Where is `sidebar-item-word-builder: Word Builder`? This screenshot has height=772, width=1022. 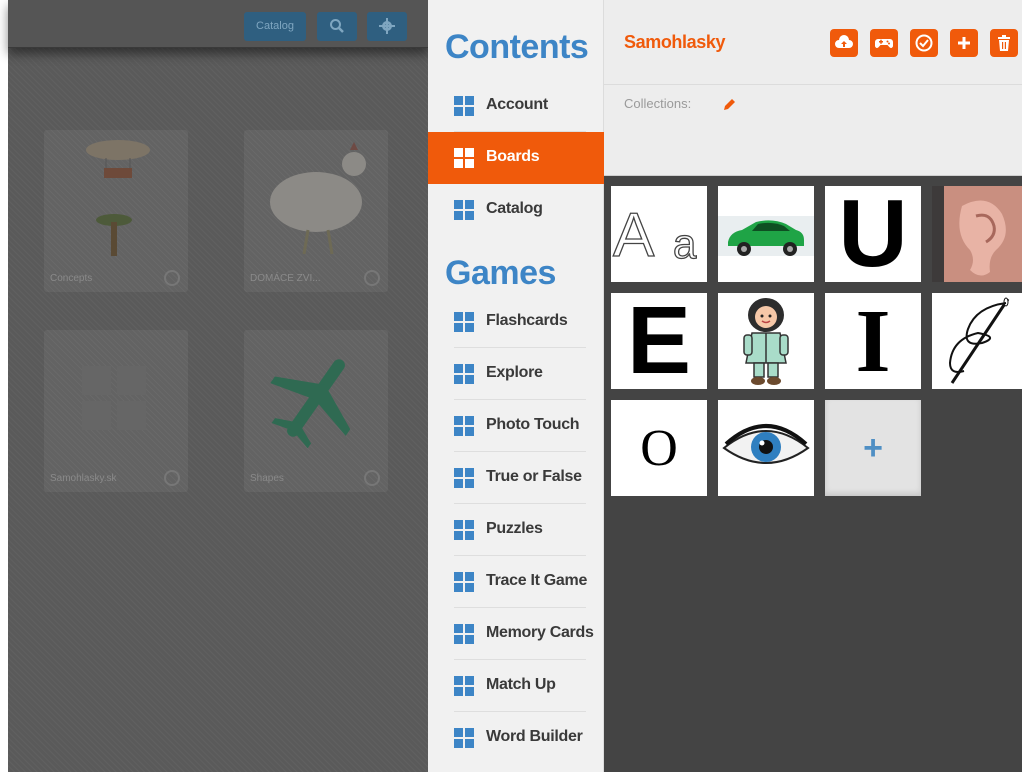 sidebar-item-word-builder: Word Builder is located at coordinates (516, 738).